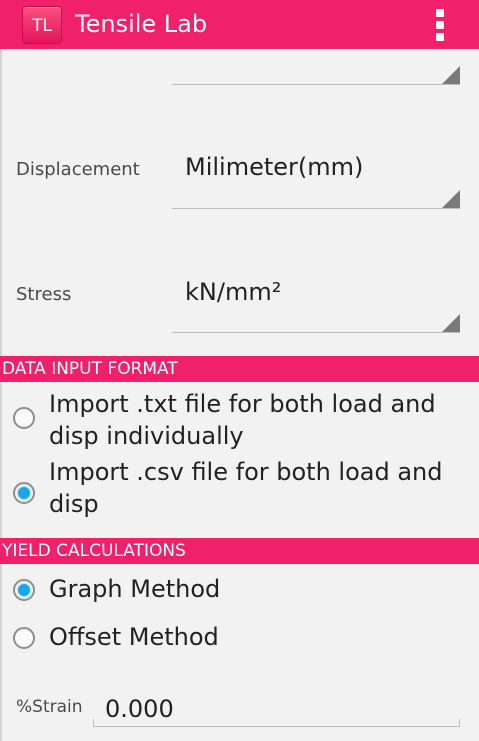 The height and width of the screenshot is (741, 479). I want to click on radio-label: Offset Method, so click(134, 637).